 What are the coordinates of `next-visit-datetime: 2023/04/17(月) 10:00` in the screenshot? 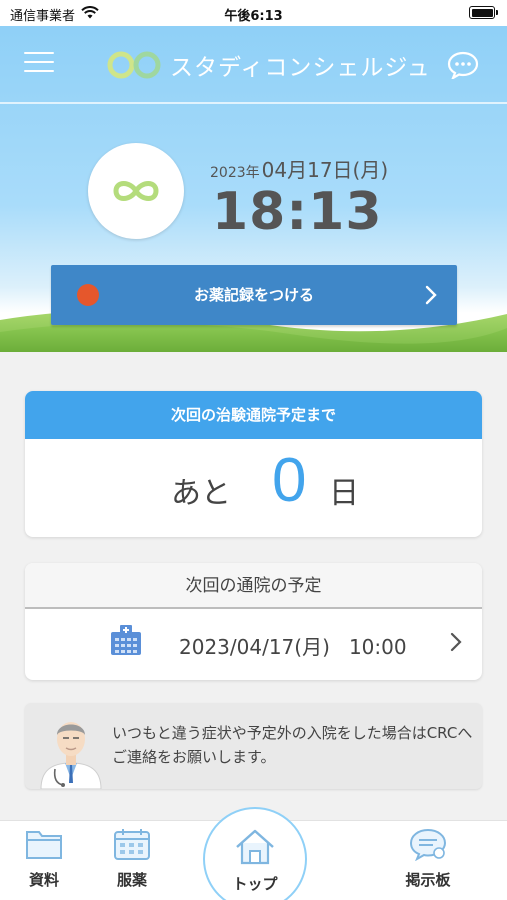 It's located at (293, 647).